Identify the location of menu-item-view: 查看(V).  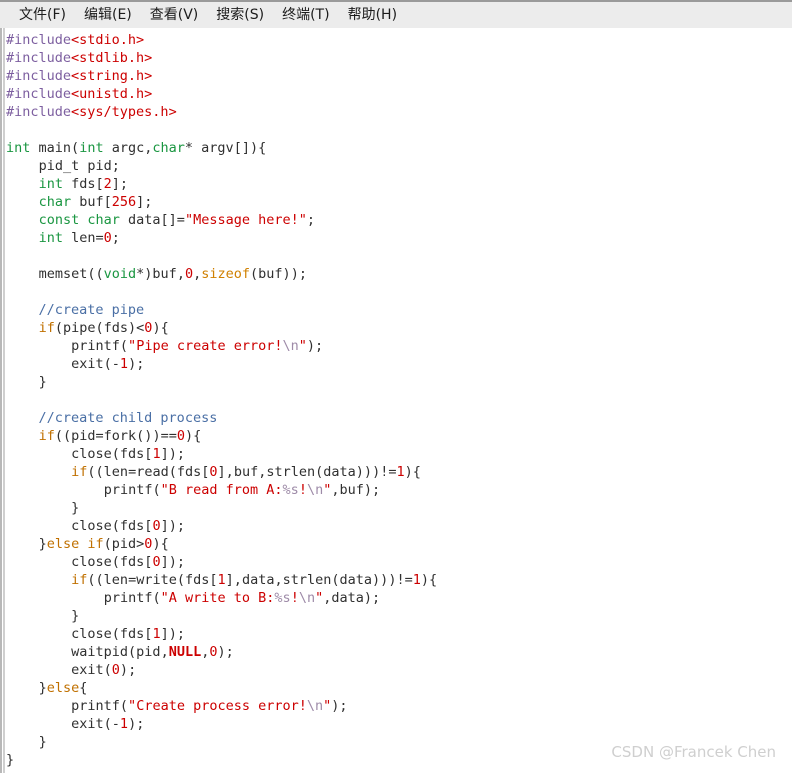
(174, 15).